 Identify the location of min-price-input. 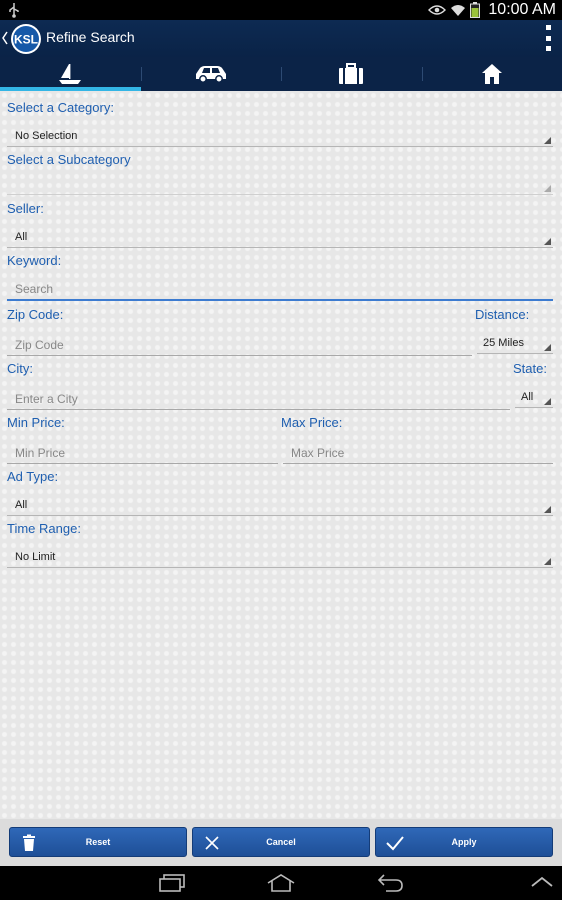
(142, 452).